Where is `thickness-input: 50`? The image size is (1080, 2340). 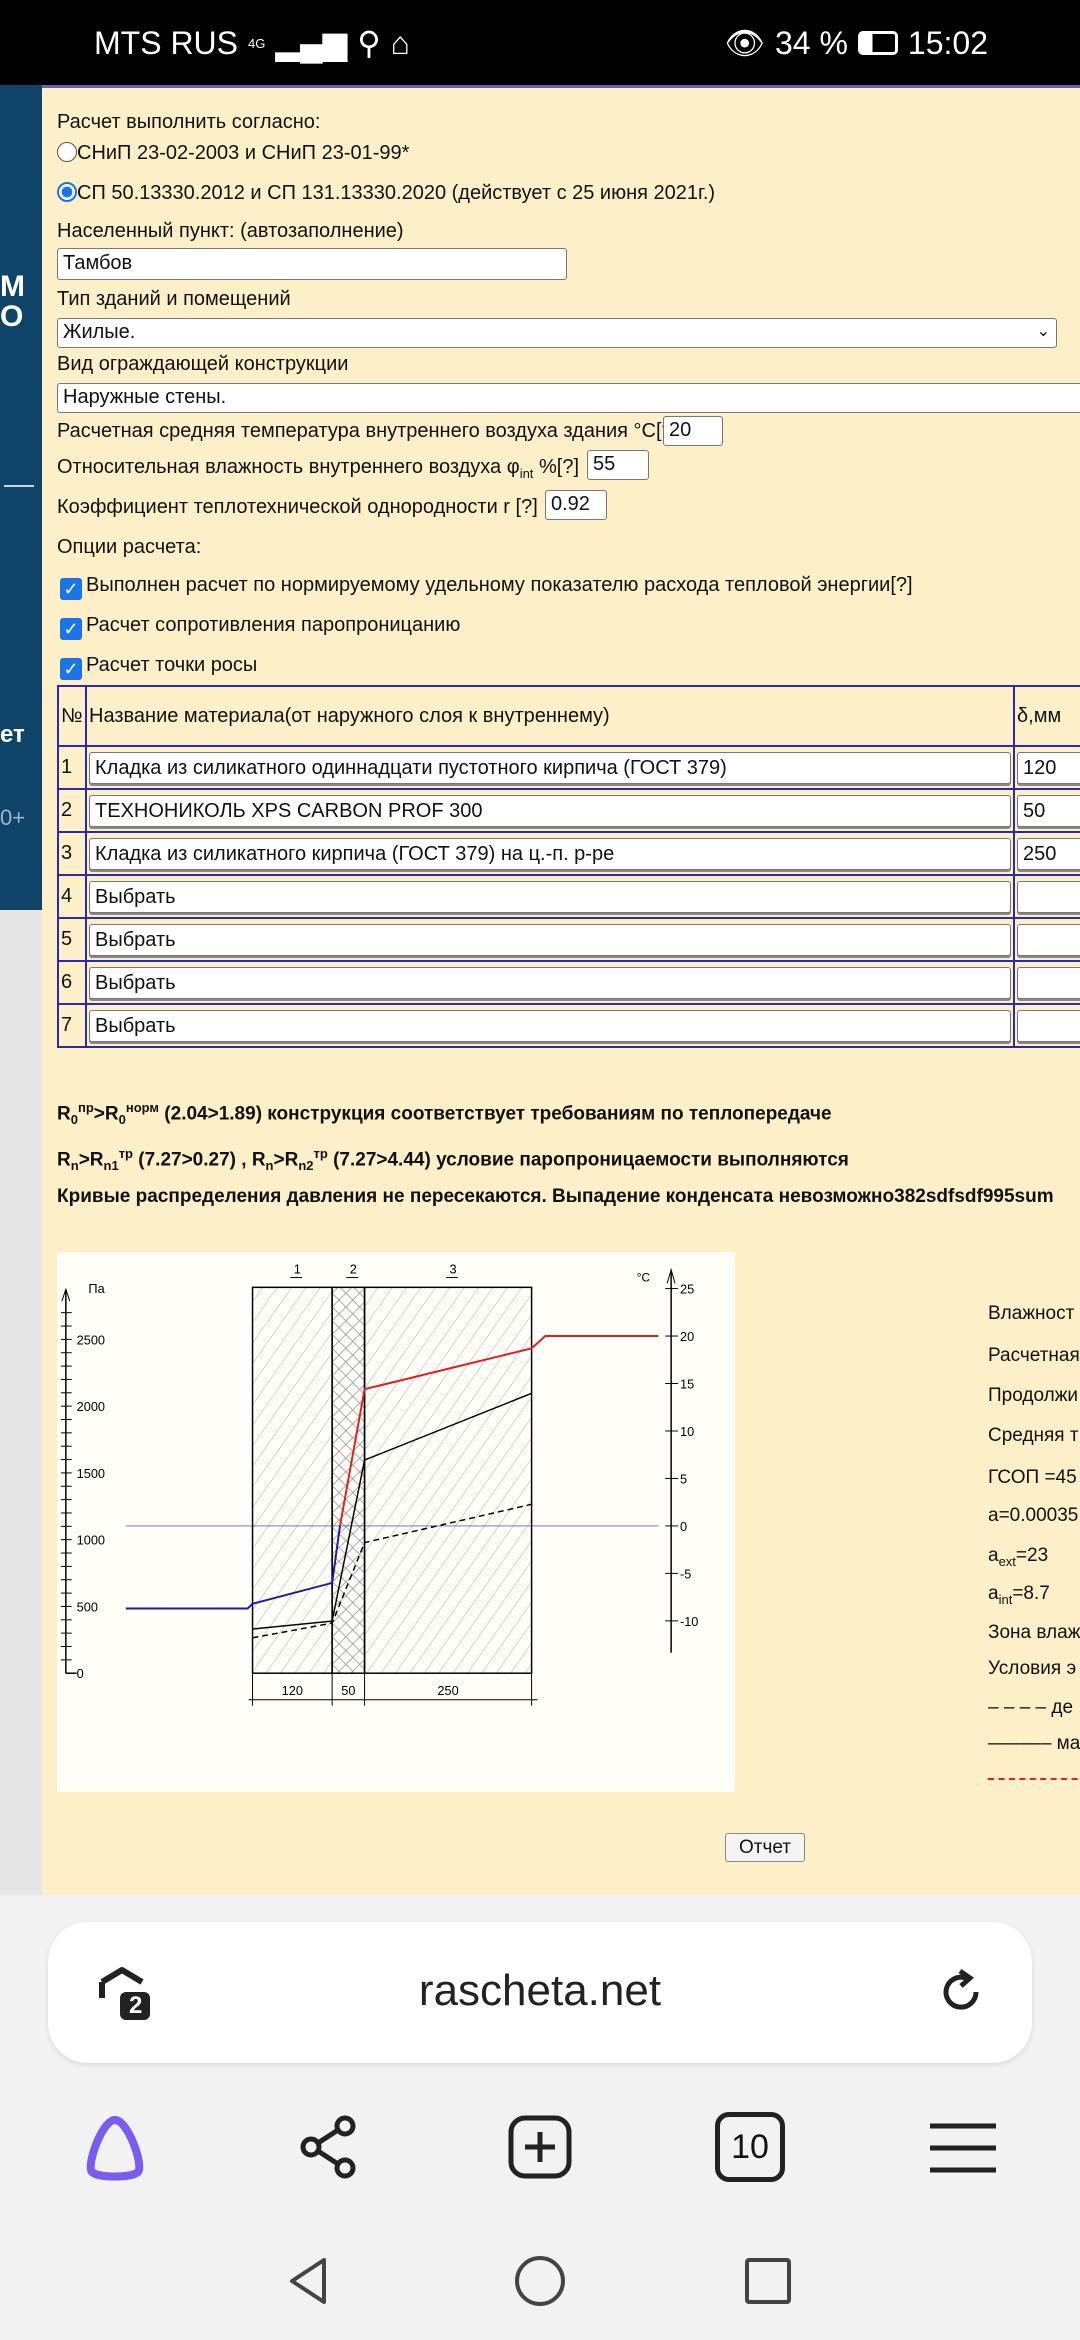 thickness-input: 50 is located at coordinates (1048, 810).